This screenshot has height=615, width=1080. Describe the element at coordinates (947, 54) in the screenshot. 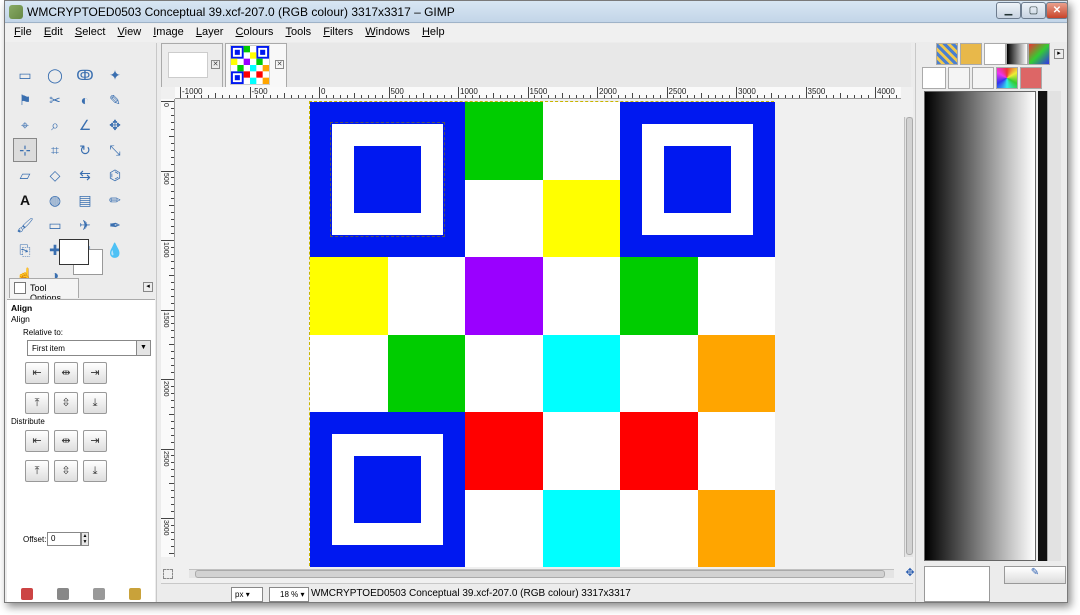

I see `patterns-tab-icon` at that location.